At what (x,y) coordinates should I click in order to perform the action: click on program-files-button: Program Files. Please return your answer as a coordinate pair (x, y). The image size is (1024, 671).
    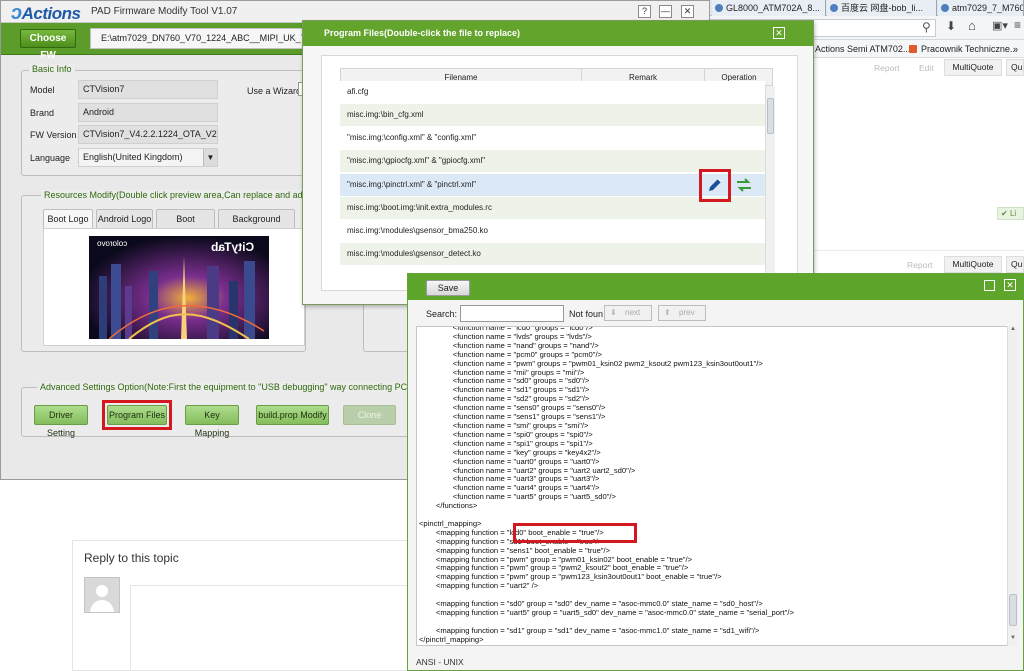
    Looking at the image, I should click on (137, 415).